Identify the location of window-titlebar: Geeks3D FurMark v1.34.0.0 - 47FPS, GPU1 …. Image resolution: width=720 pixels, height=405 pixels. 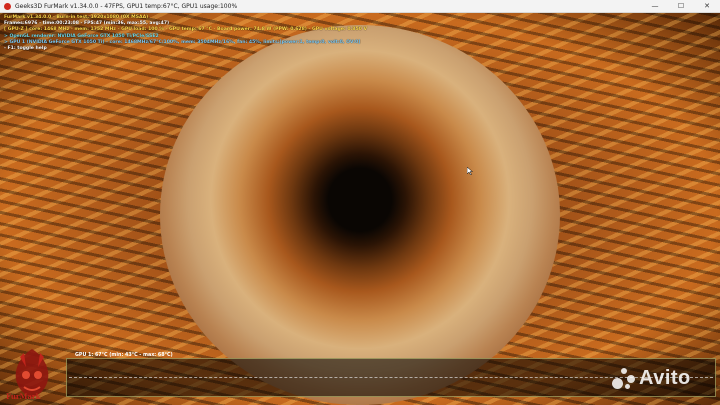
(360, 6).